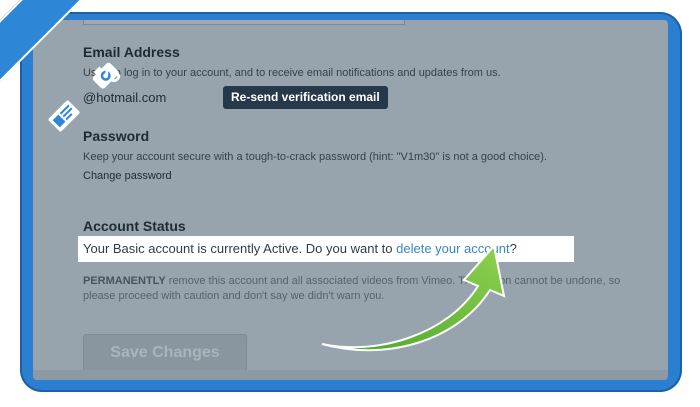  Describe the element at coordinates (64, 116) in the screenshot. I see `id-card-icon` at that location.